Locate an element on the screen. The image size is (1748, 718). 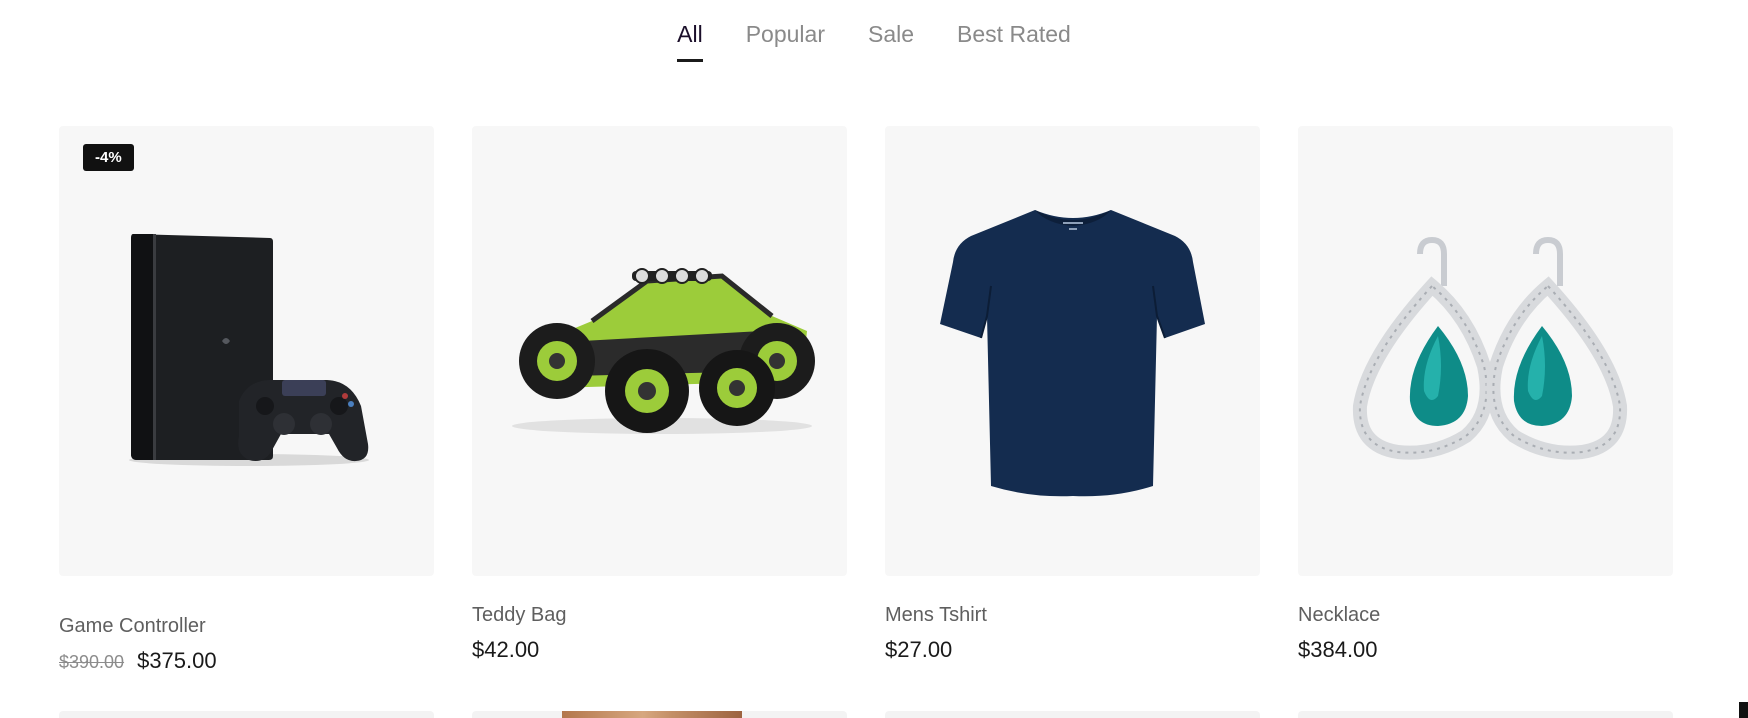
product-image-mens-tshirt is located at coordinates (1072, 351).